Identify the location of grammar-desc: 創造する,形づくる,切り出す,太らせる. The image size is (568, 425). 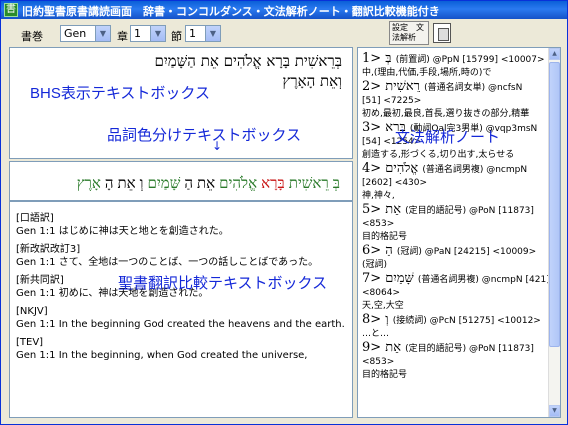
(438, 155).